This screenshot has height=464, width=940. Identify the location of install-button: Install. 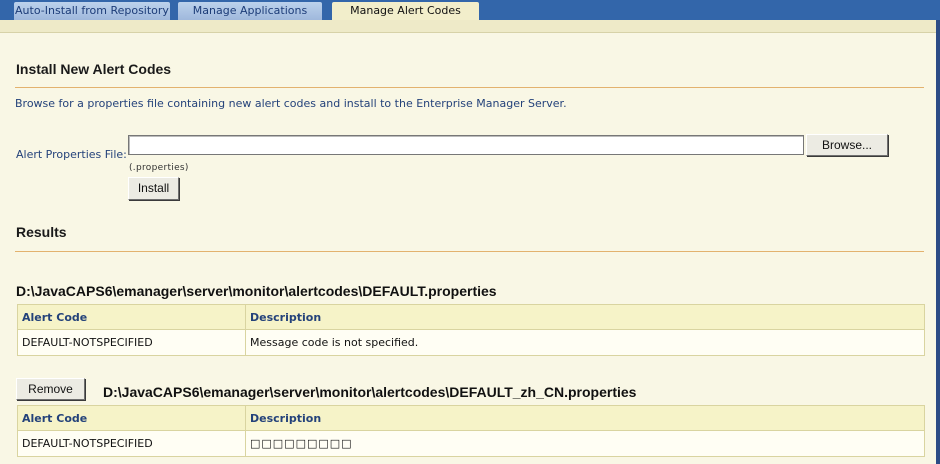
(153, 188).